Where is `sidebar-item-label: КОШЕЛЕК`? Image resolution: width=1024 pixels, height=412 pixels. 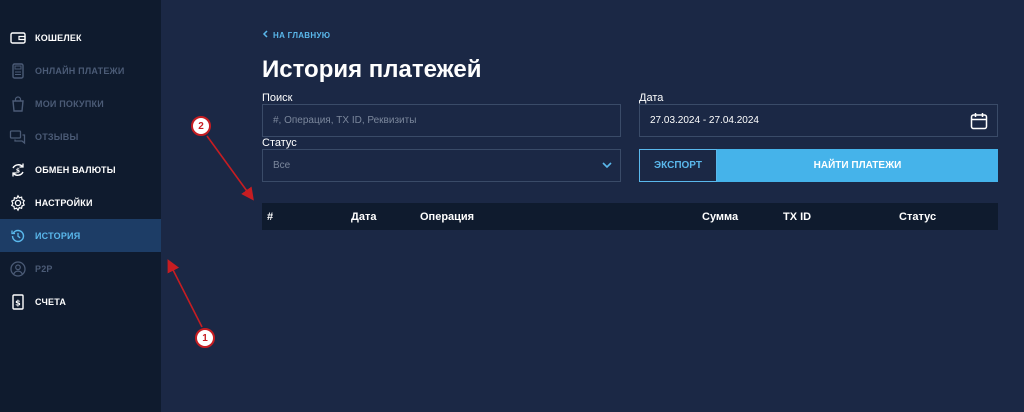
sidebar-item-label: КОШЕЛЕК is located at coordinates (58, 37).